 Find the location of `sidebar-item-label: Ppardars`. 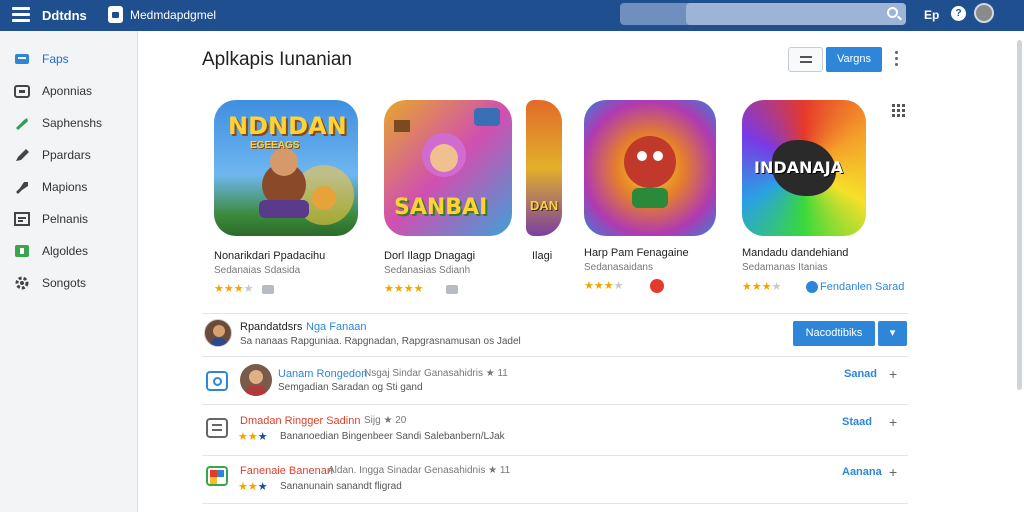

sidebar-item-label: Ppardars is located at coordinates (66, 155).